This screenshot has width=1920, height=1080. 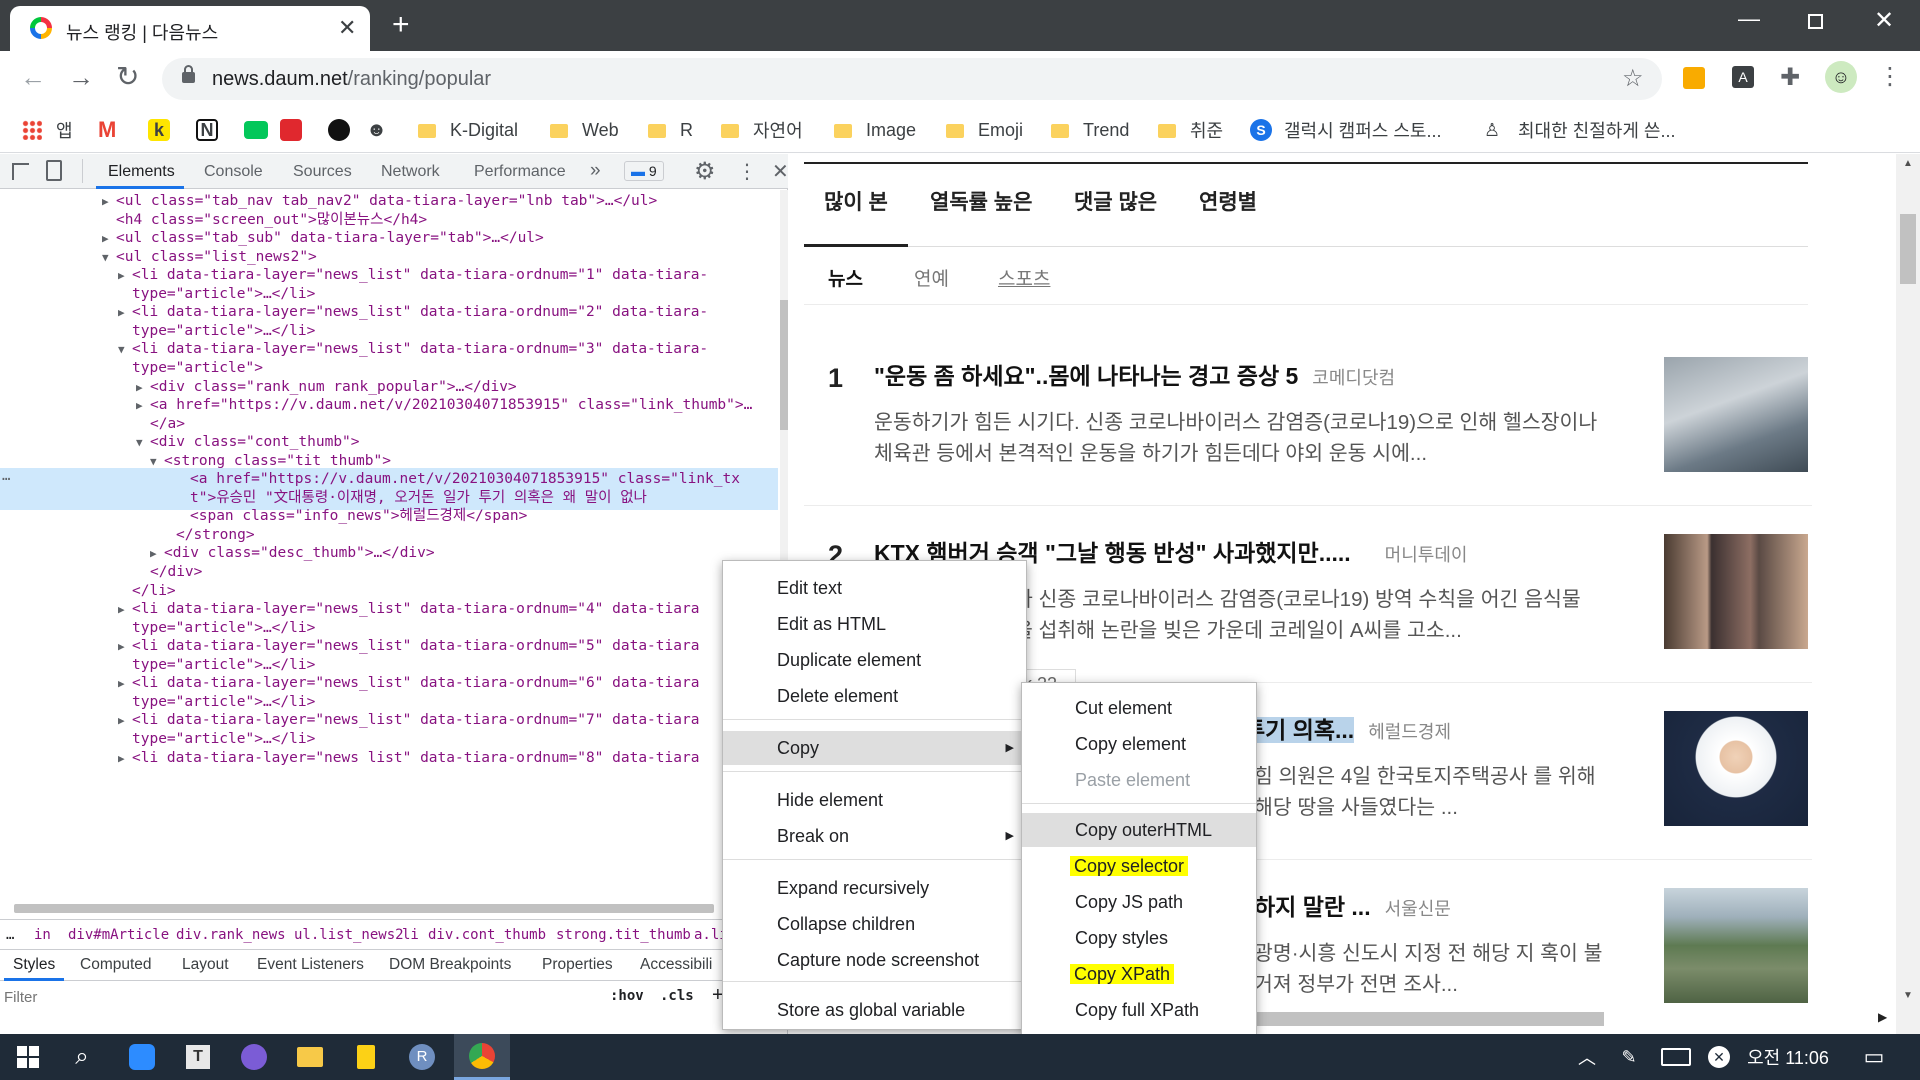 What do you see at coordinates (422, 1057) in the screenshot?
I see `r-app-icon: R` at bounding box center [422, 1057].